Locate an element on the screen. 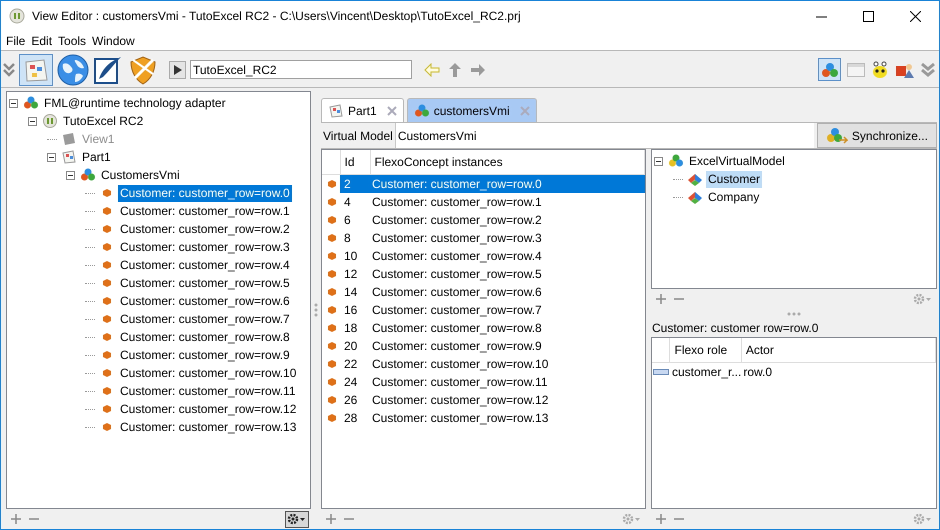 The height and width of the screenshot is (530, 940). tree-item: Customer: customer_row=row.1 is located at coordinates (205, 211).